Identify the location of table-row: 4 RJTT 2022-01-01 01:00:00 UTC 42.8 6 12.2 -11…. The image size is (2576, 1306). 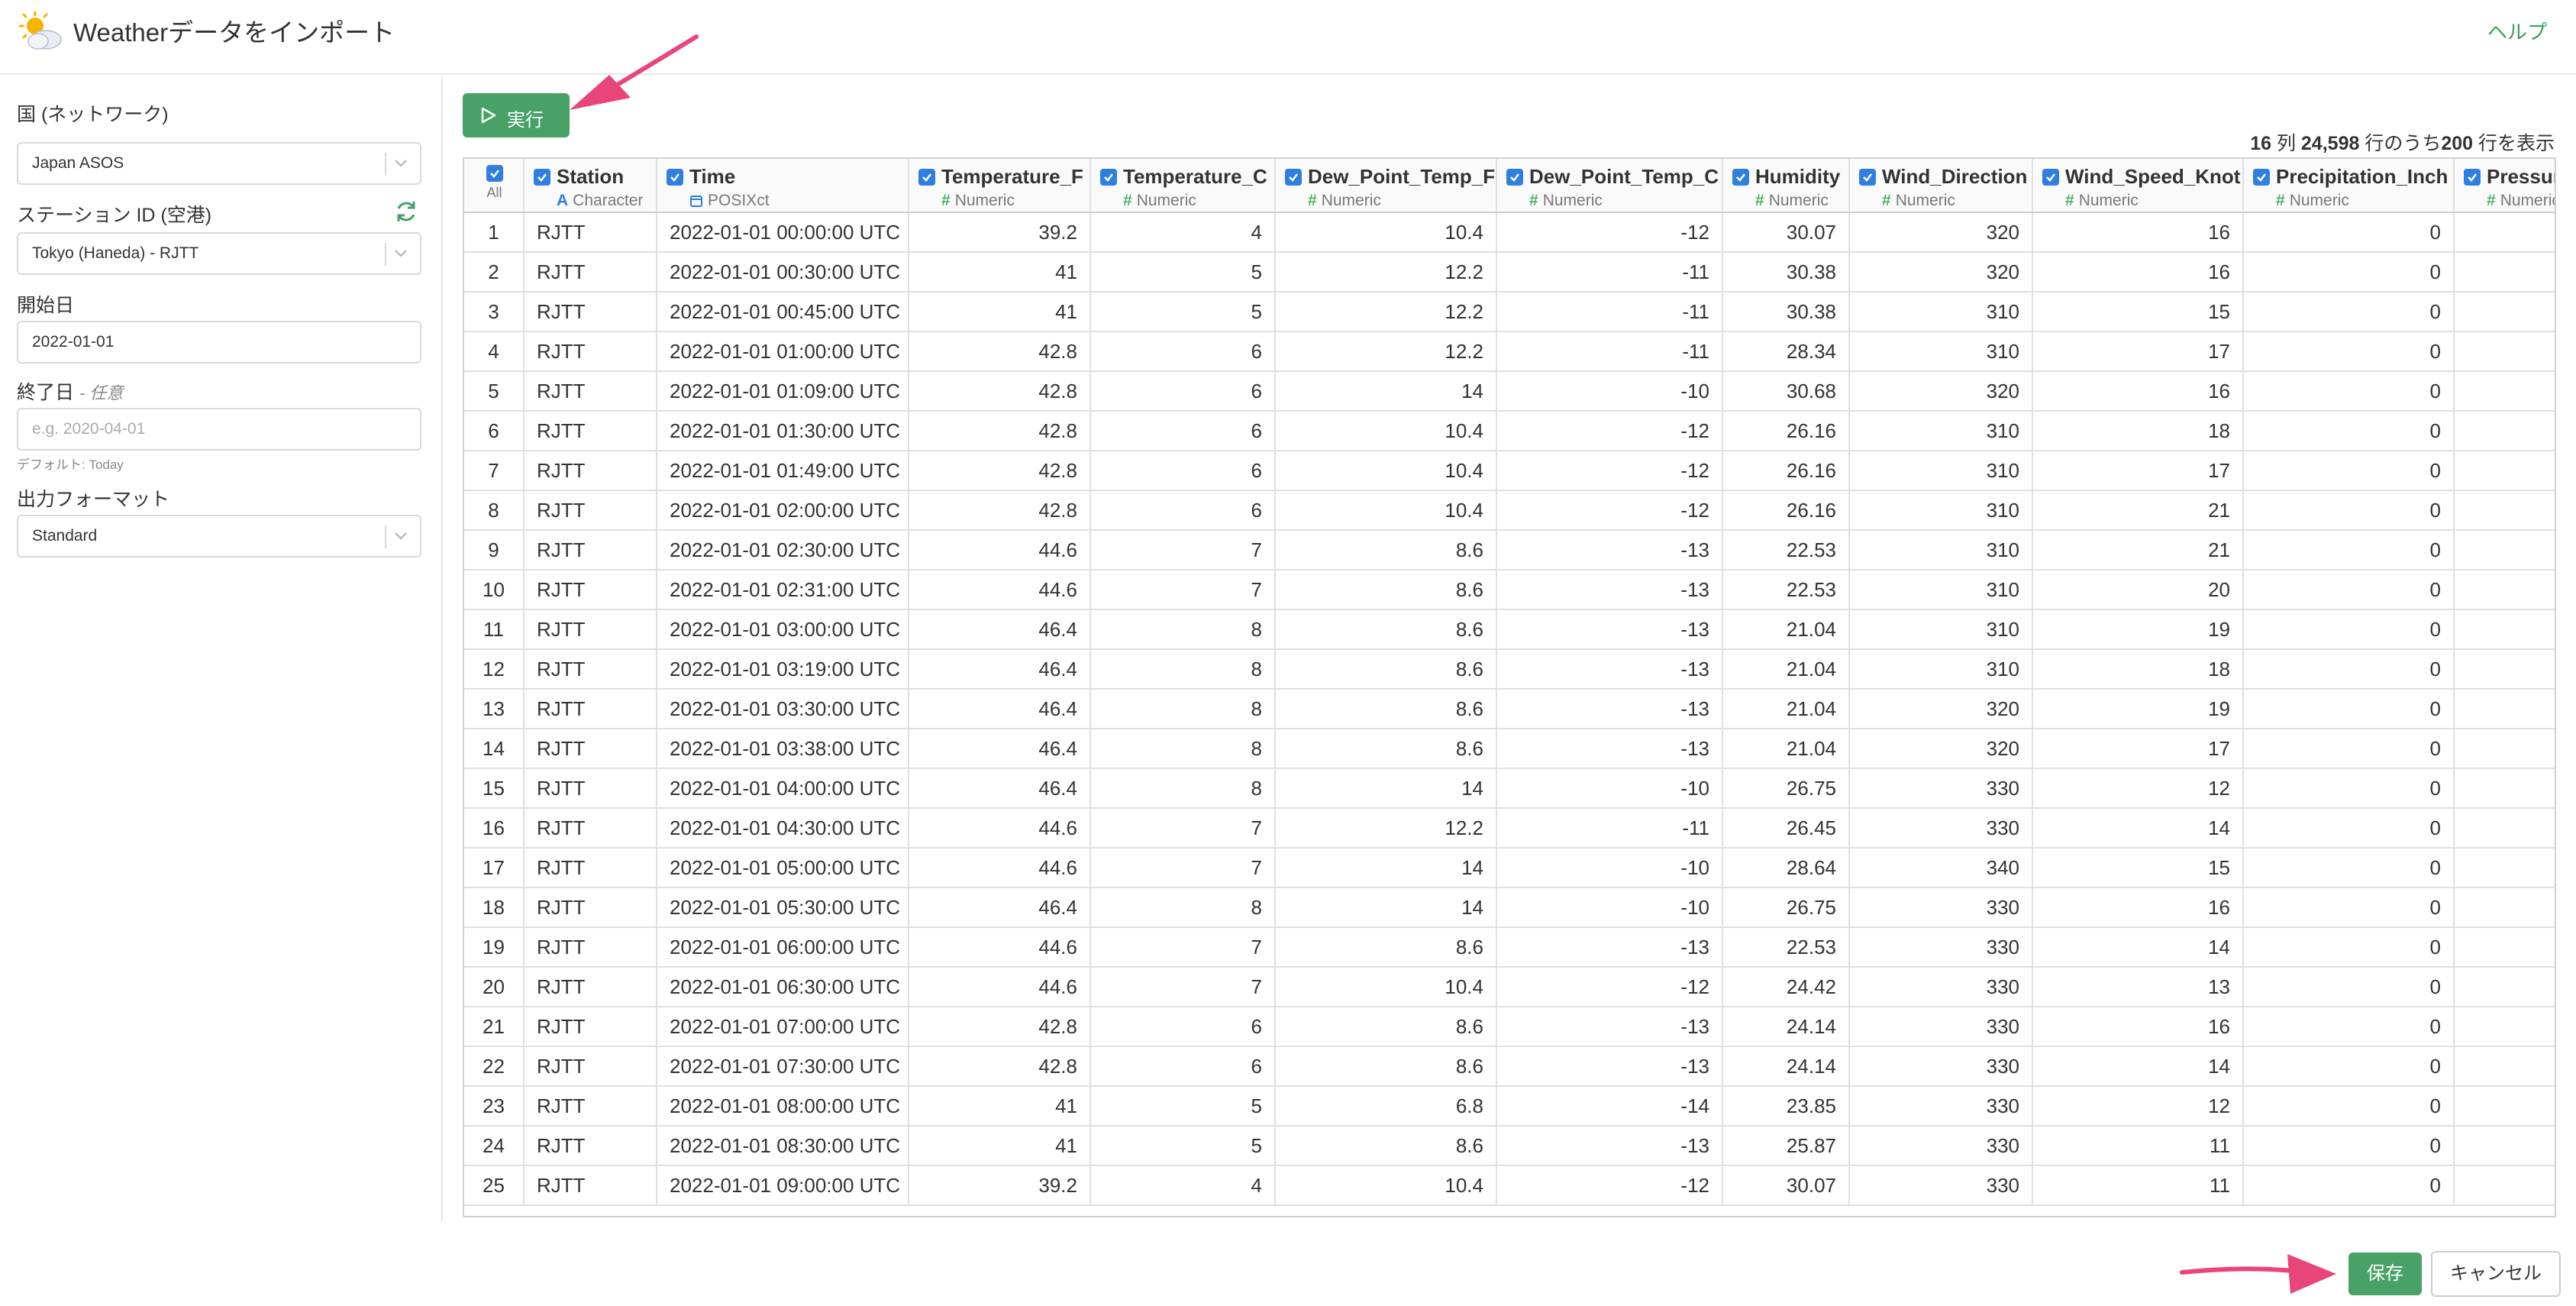
(1509, 351).